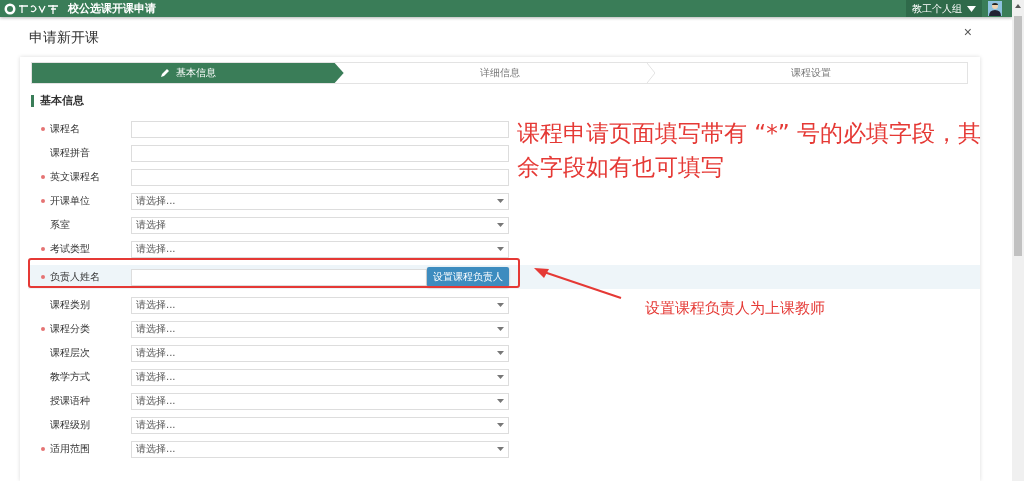 The height and width of the screenshot is (481, 1024). What do you see at coordinates (65, 129) in the screenshot?
I see `field-label: 课程名` at bounding box center [65, 129].